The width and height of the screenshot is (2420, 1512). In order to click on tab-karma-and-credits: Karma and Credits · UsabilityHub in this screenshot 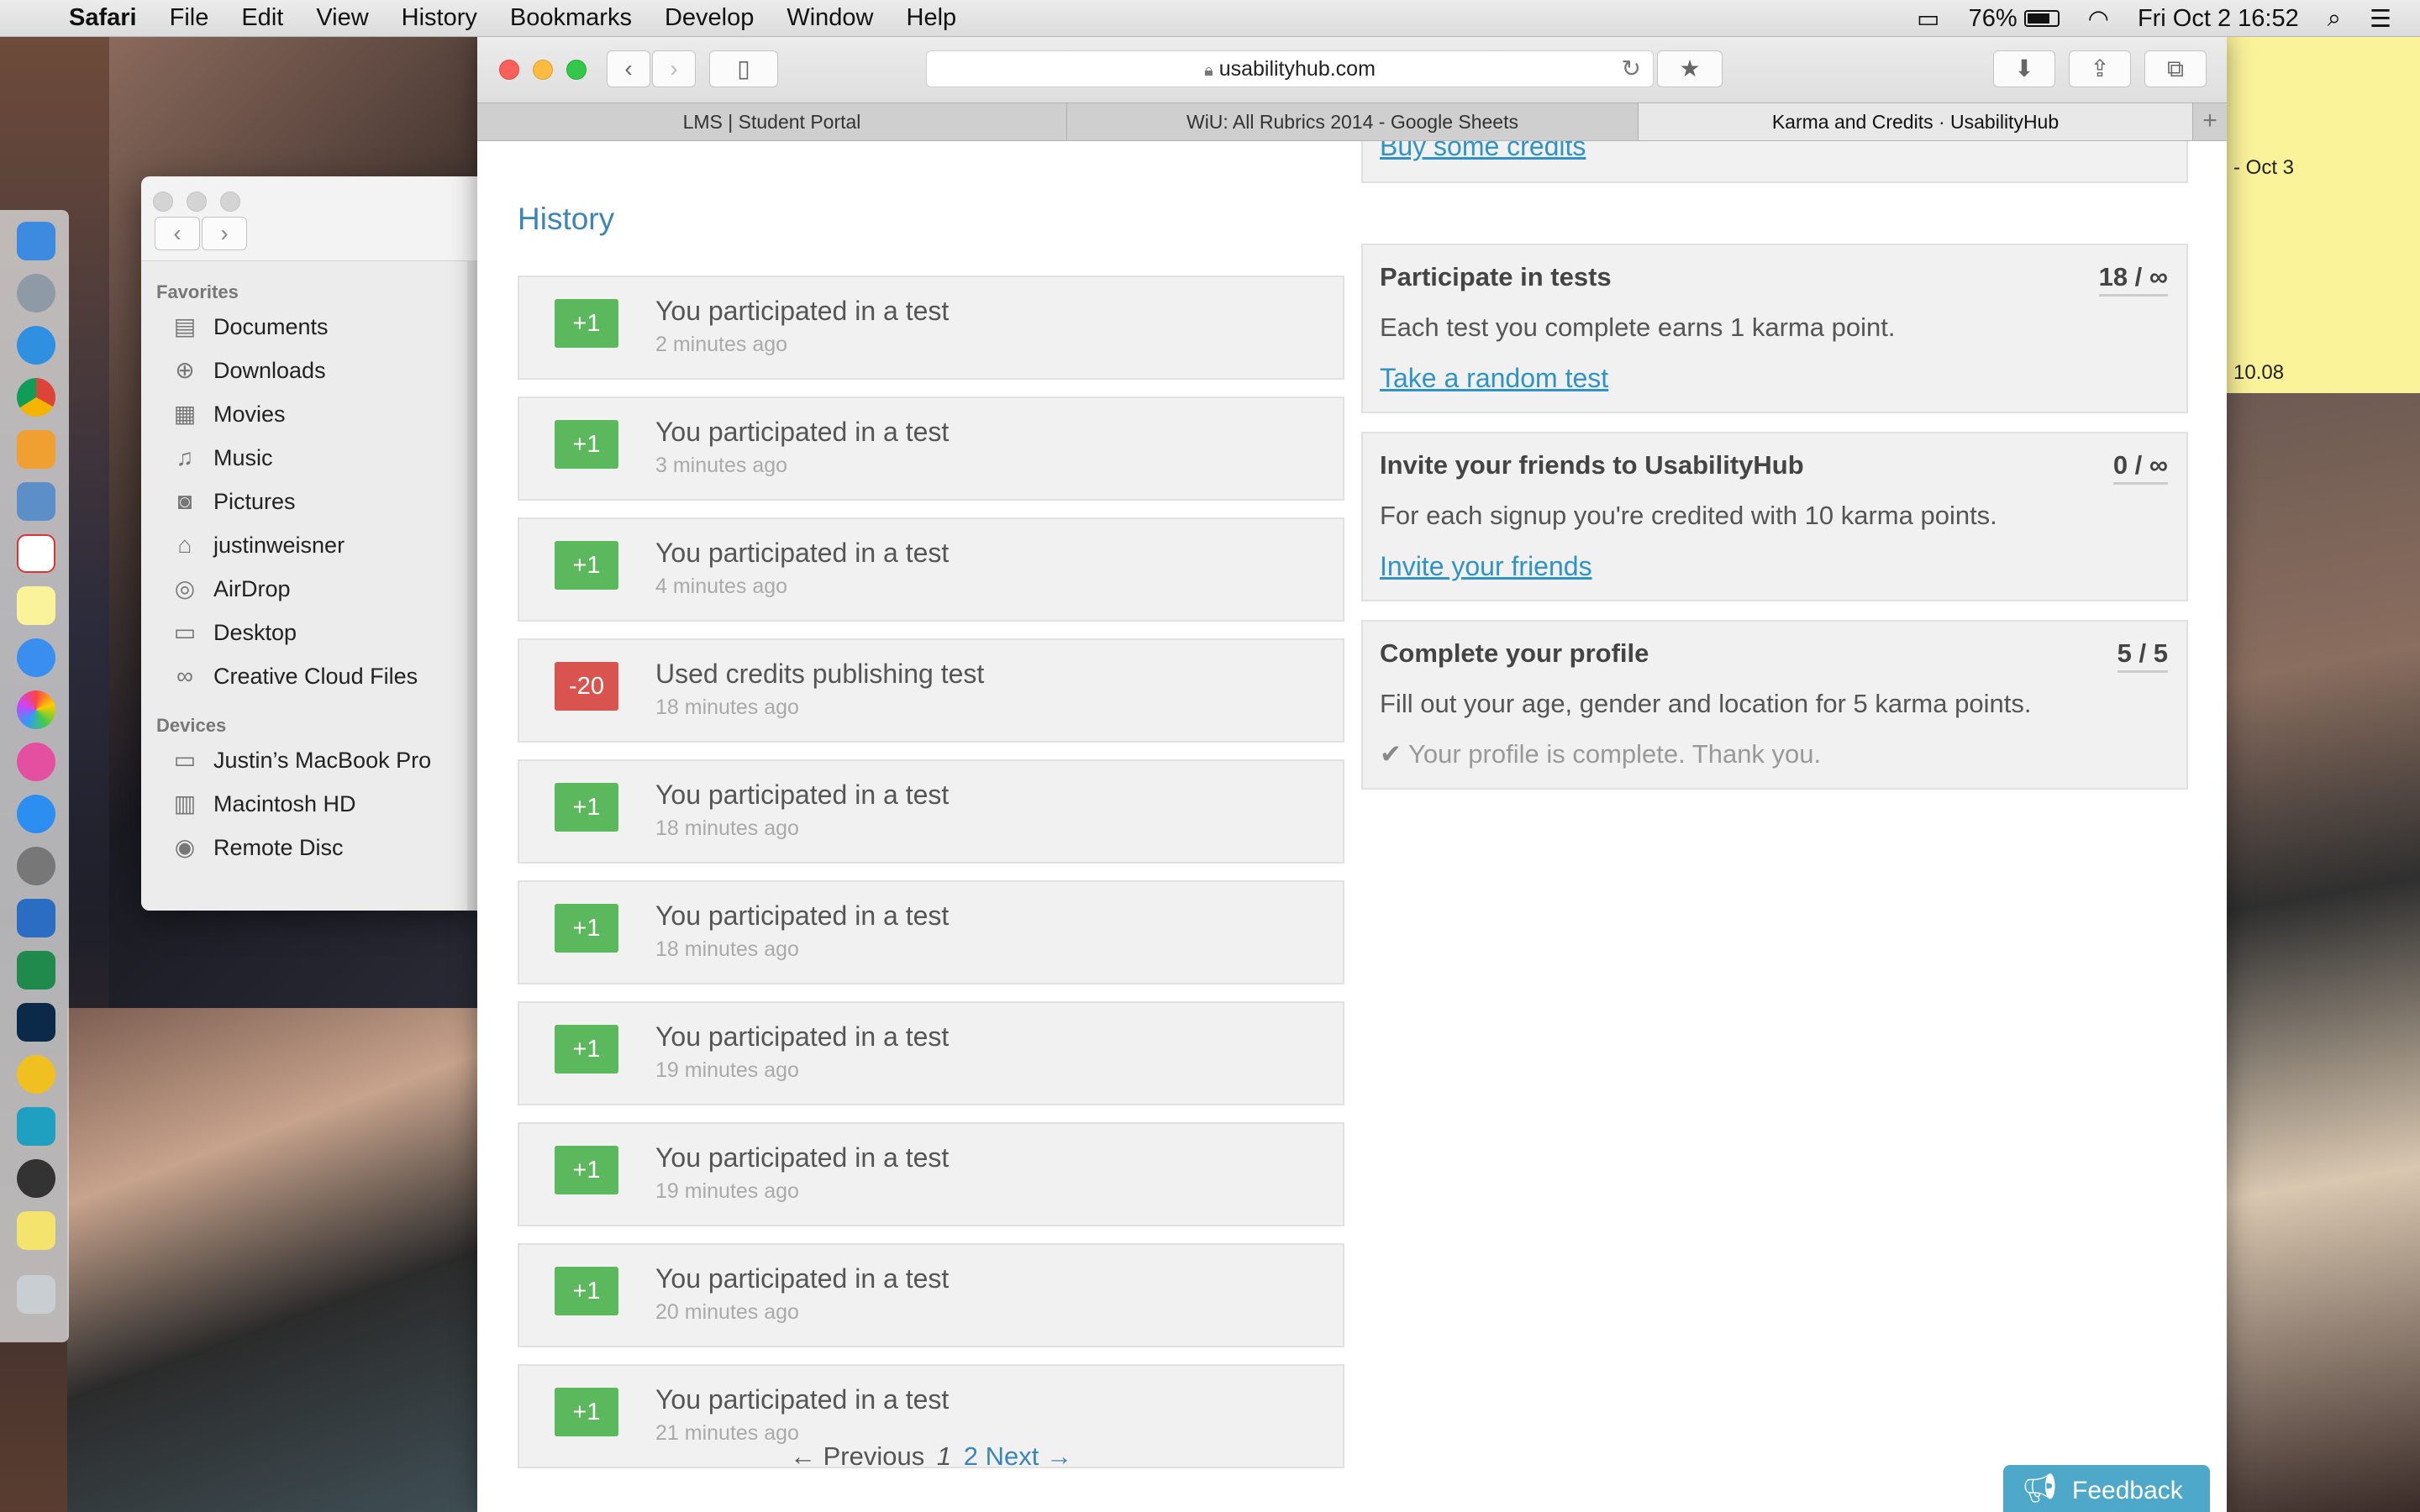, I will do `click(1916, 121)`.